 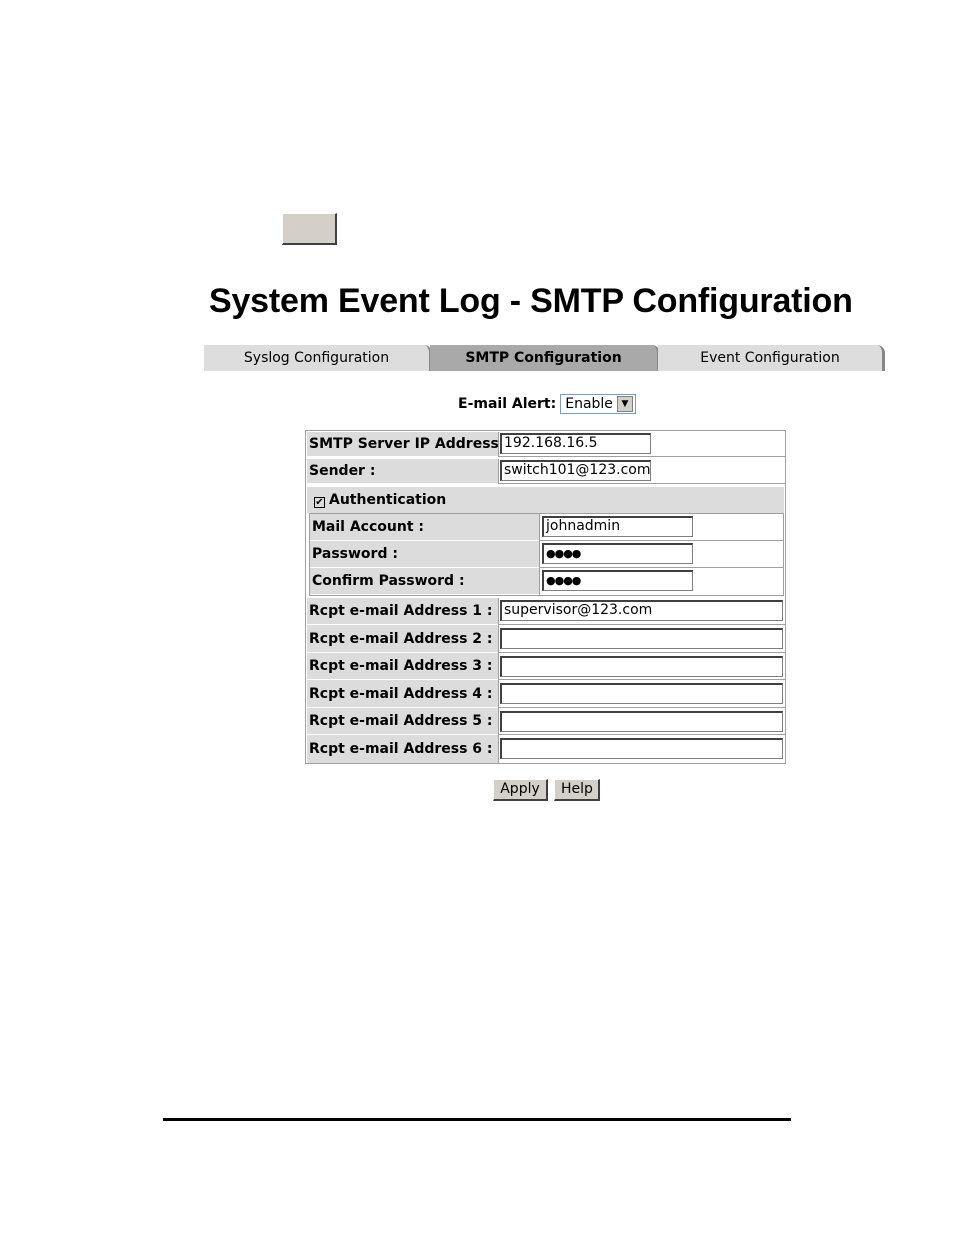 What do you see at coordinates (617, 553) in the screenshot?
I see `password-input: ●●●●` at bounding box center [617, 553].